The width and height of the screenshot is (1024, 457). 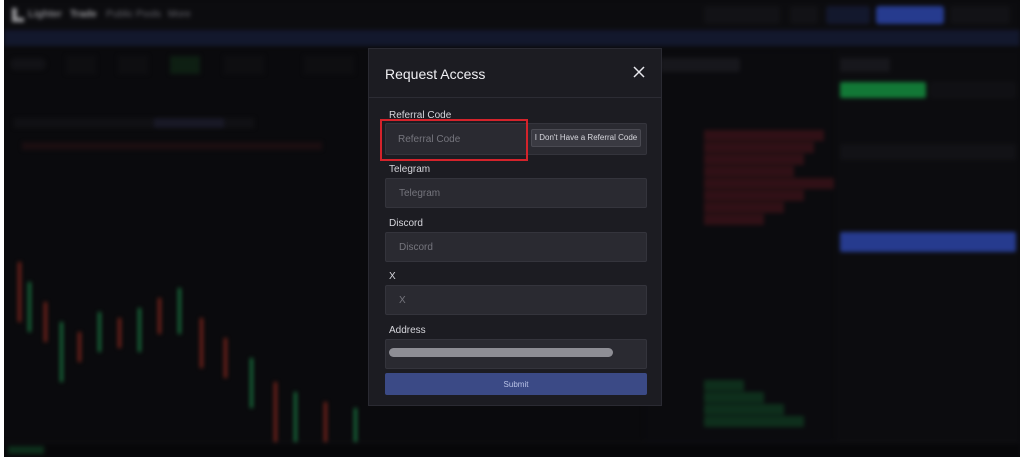 What do you see at coordinates (410, 169) in the screenshot?
I see `telegram-label: Telegram` at bounding box center [410, 169].